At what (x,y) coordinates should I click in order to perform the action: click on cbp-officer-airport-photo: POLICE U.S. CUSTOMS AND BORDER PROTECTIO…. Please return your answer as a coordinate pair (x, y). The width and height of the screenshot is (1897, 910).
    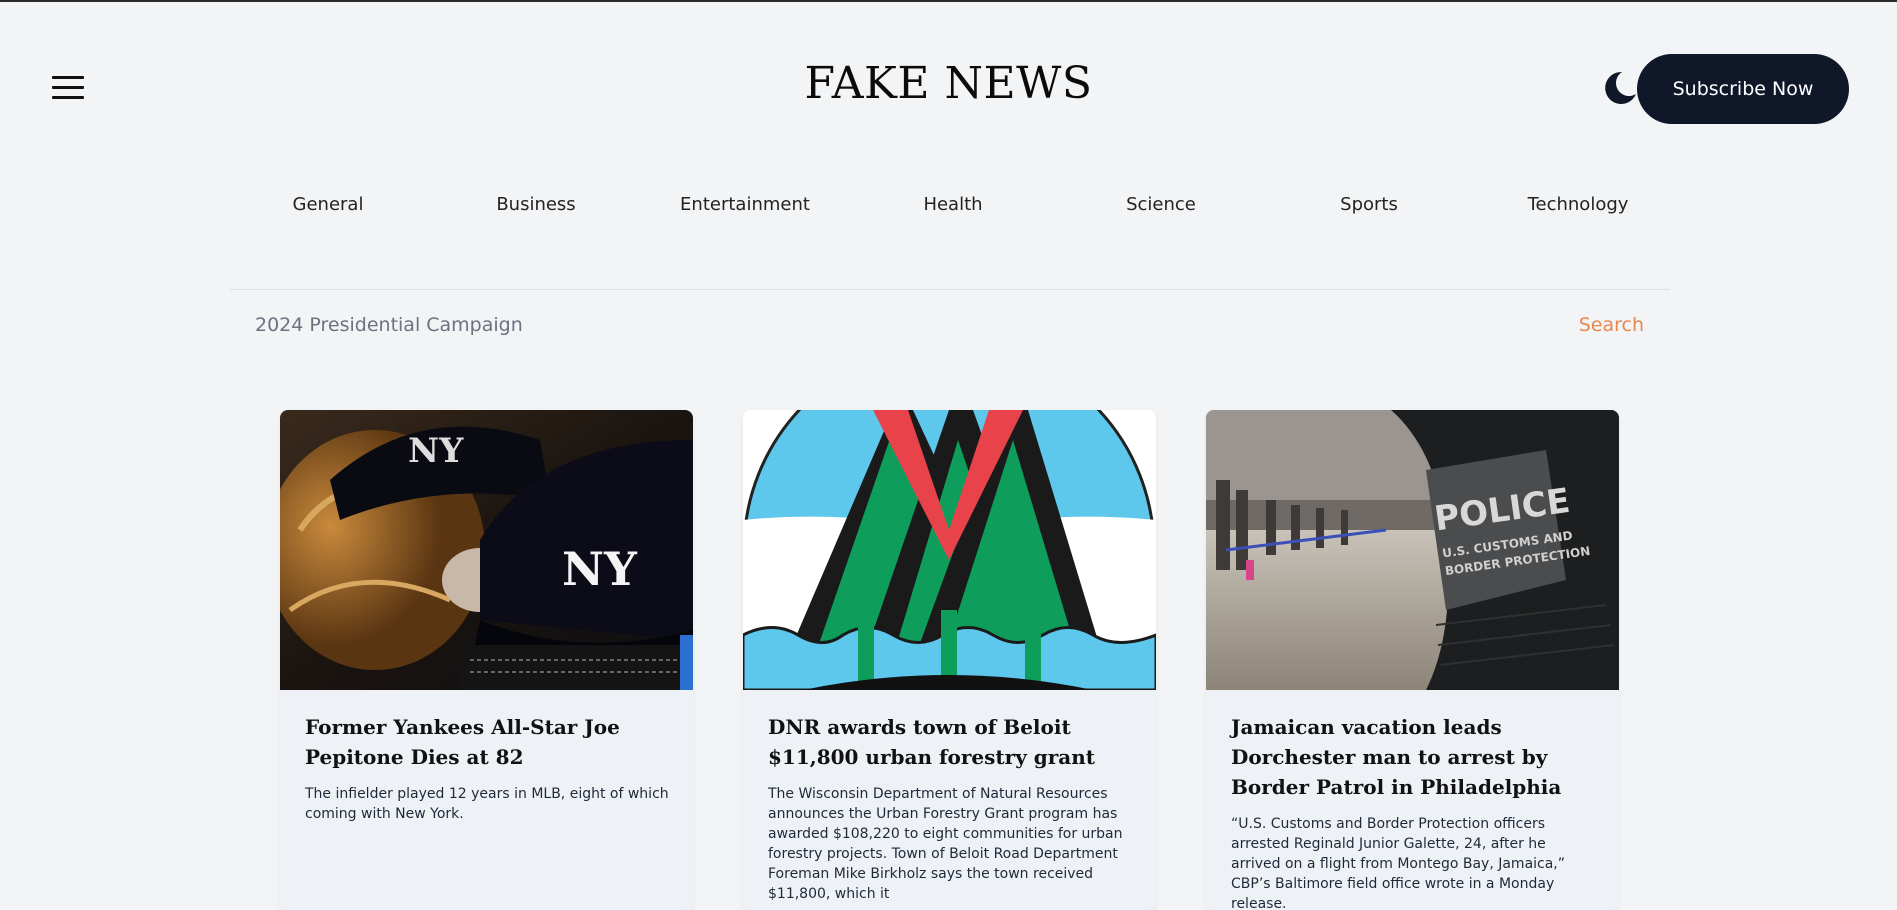
    Looking at the image, I should click on (1412, 550).